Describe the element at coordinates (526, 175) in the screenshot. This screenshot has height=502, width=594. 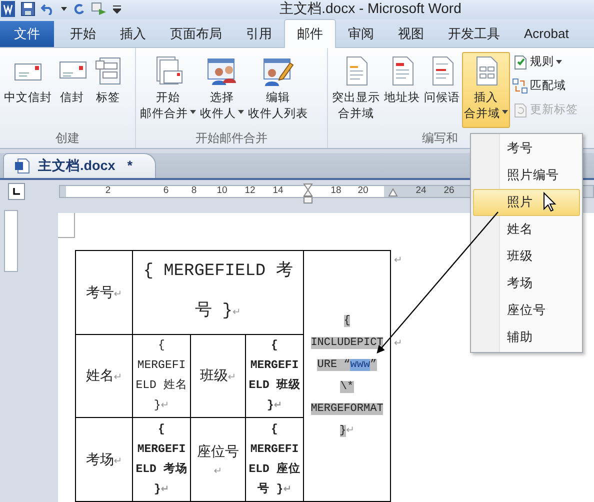
I see `menu-item: 照片编号` at that location.